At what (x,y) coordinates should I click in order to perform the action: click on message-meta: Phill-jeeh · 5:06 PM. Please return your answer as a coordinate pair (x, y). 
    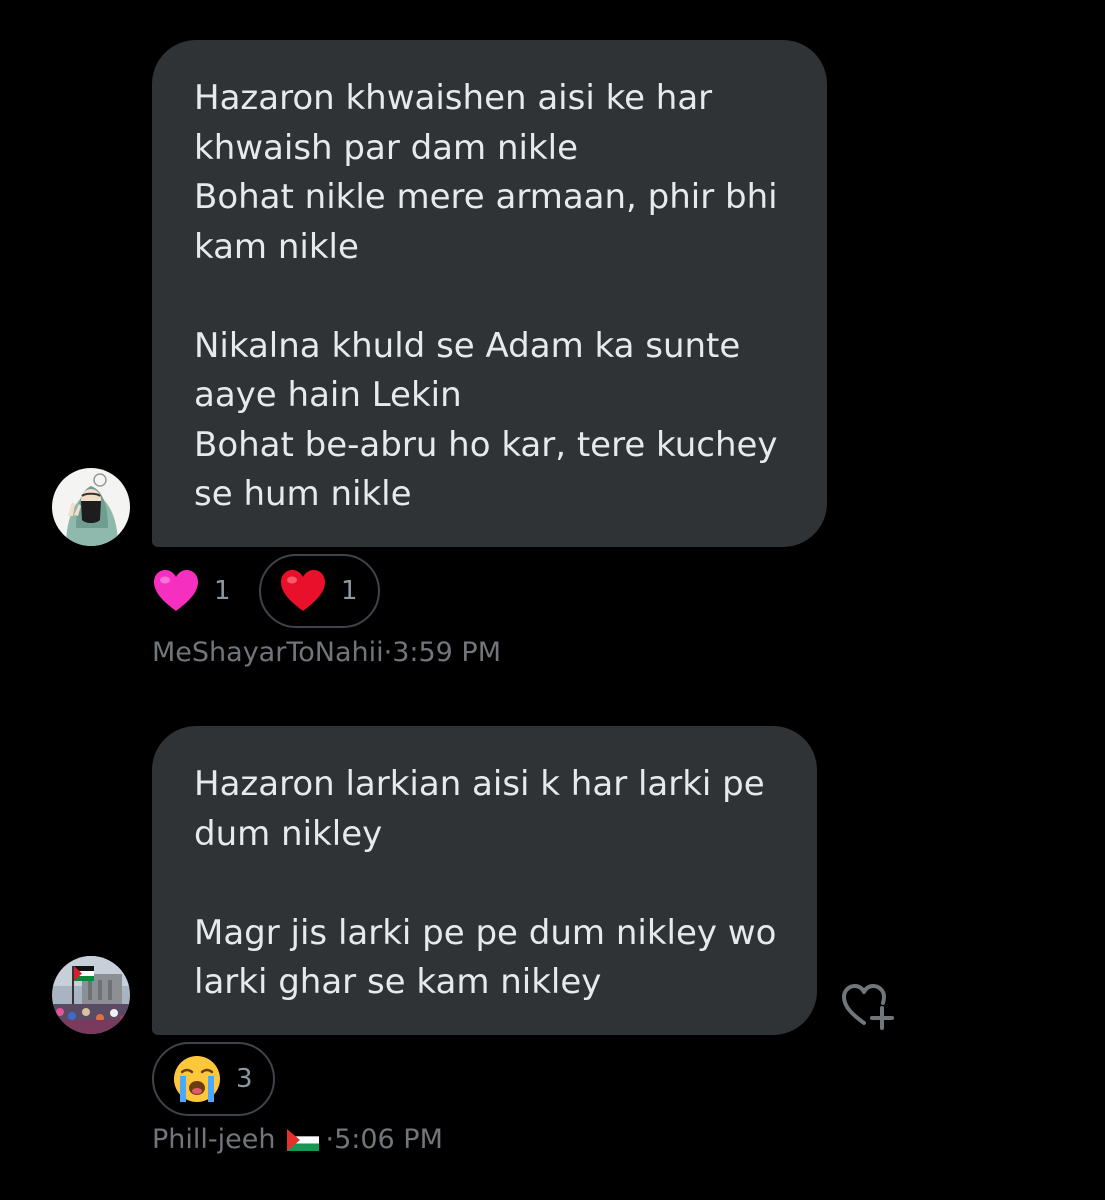
    Looking at the image, I should click on (297, 1139).